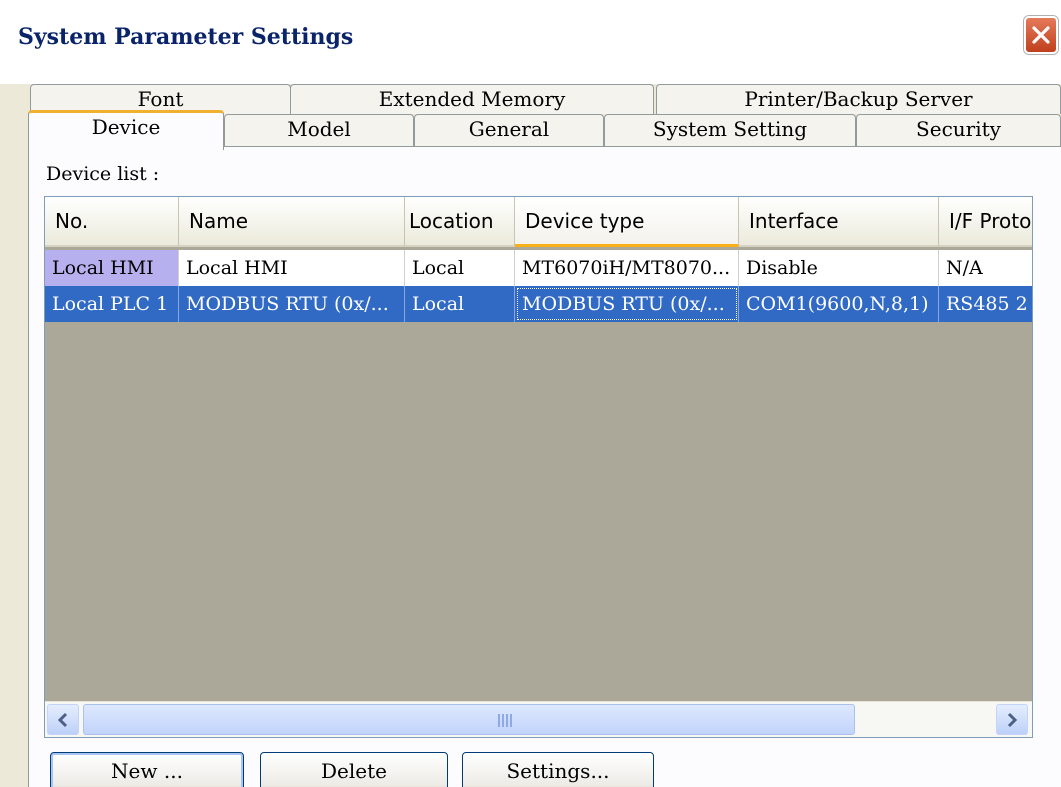 The height and width of the screenshot is (787, 1061). I want to click on column-header-no: No., so click(112, 222).